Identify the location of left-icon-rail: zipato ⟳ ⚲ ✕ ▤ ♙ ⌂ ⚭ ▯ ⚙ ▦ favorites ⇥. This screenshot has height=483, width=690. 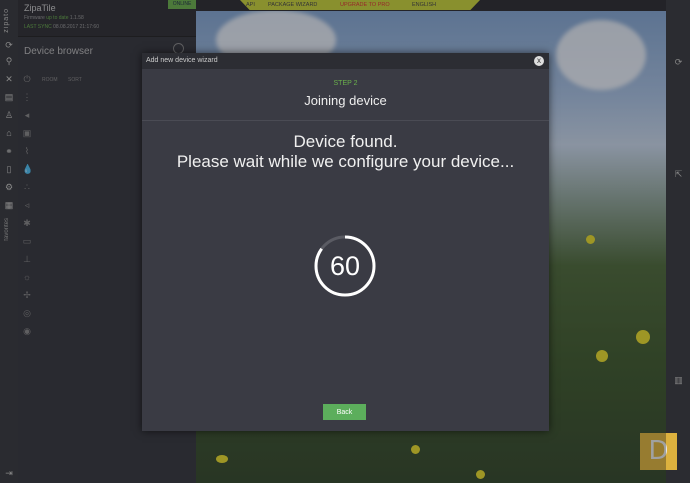
(9, 241).